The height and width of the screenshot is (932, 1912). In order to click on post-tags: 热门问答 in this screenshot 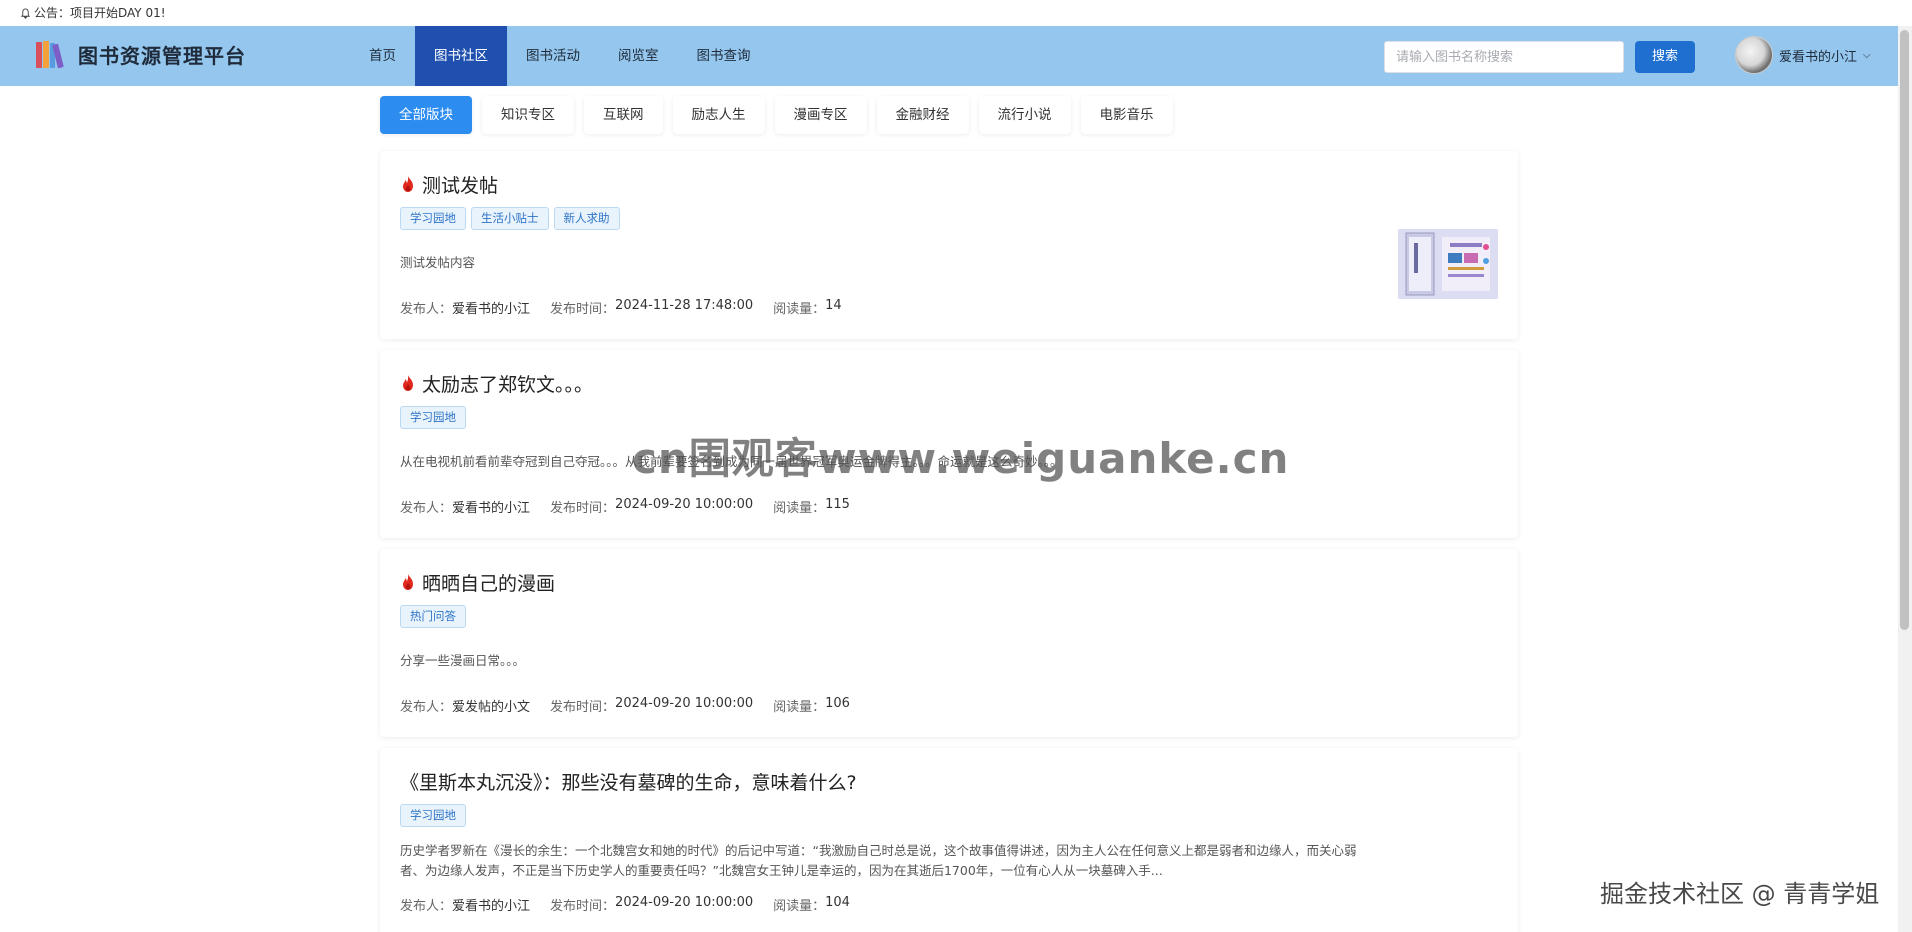, I will do `click(949, 616)`.